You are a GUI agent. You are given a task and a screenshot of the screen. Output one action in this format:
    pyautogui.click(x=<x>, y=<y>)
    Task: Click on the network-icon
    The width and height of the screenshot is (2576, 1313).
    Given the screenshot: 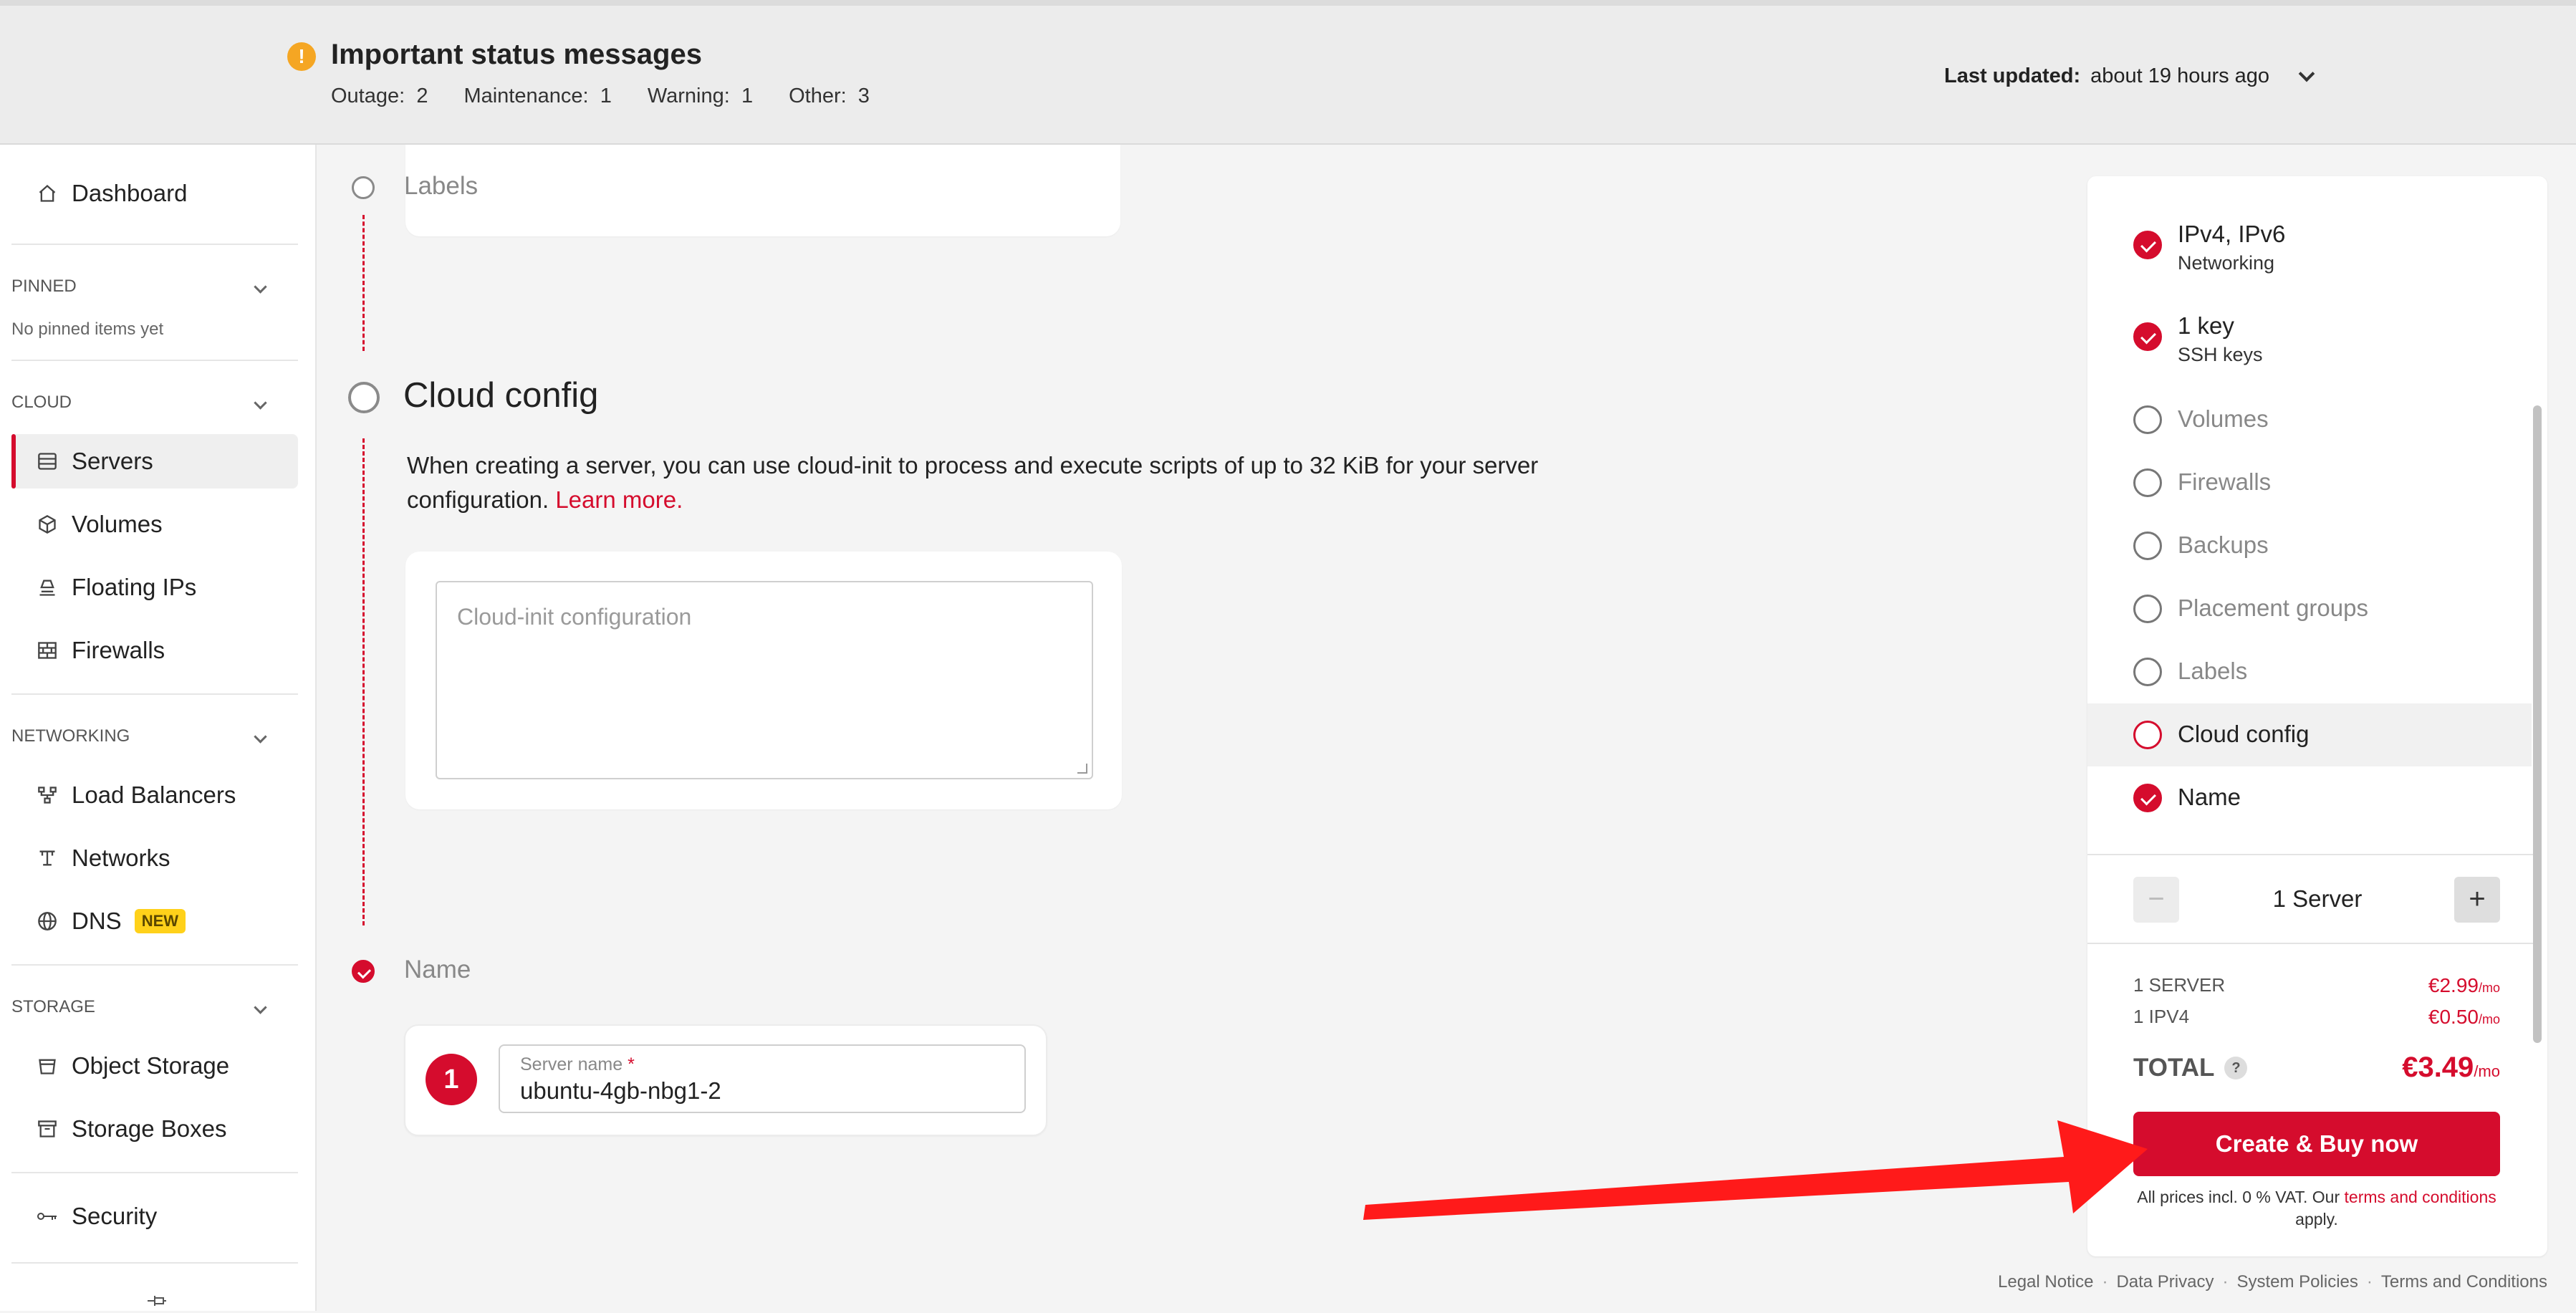 What is the action you would take?
    pyautogui.click(x=47, y=858)
    